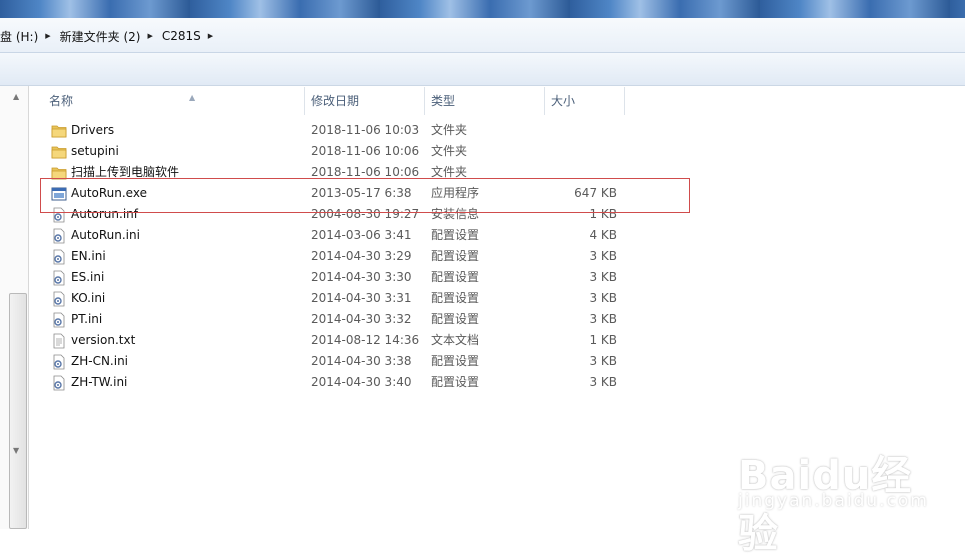 The width and height of the screenshot is (965, 559). I want to click on sort-ascending-icon: ▲, so click(192, 97).